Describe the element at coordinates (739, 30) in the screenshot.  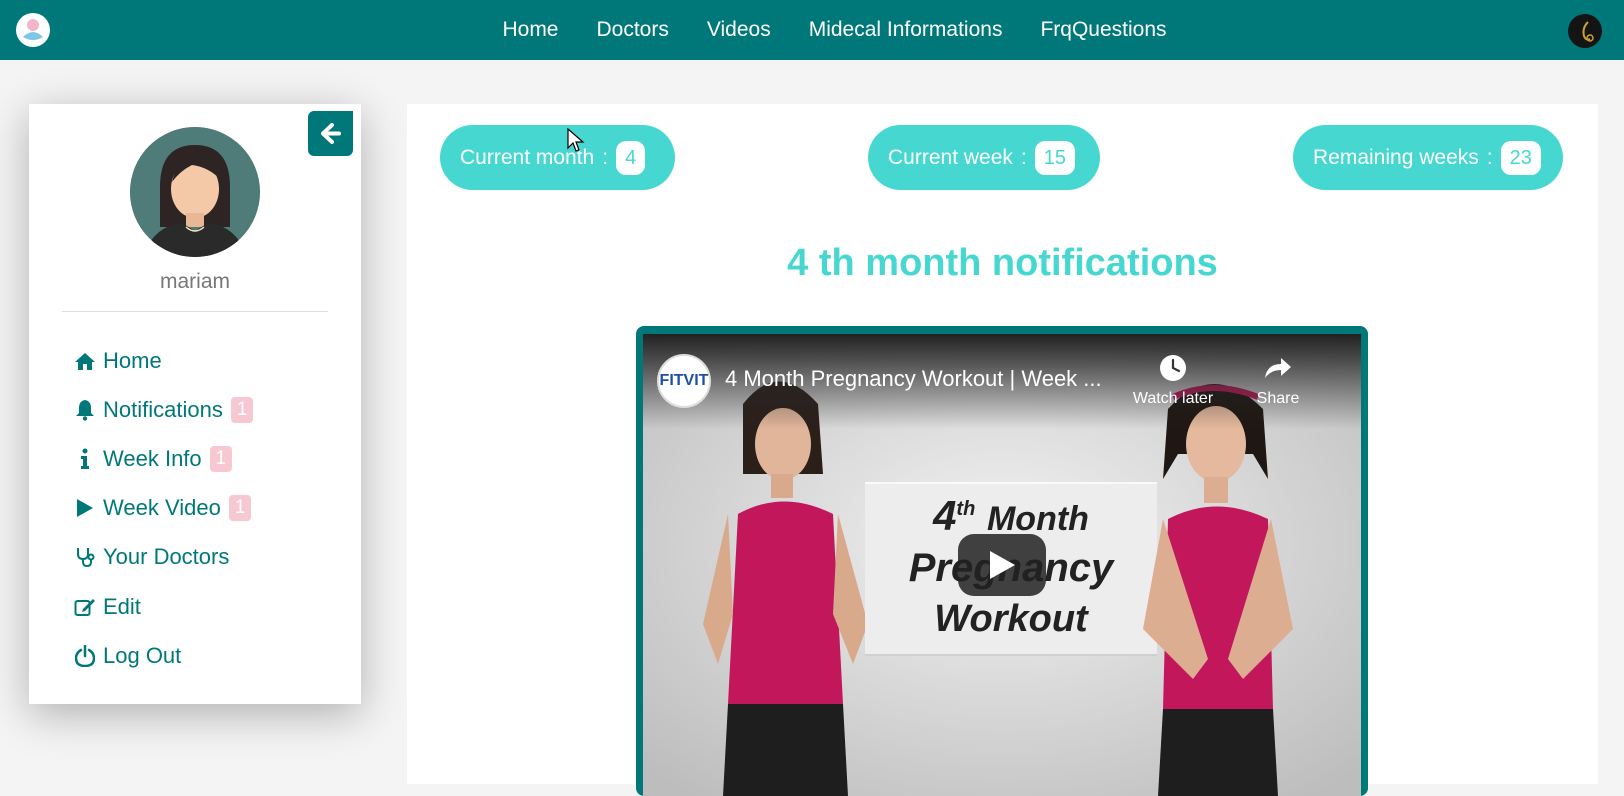
I see `nav-videos: Videos` at that location.